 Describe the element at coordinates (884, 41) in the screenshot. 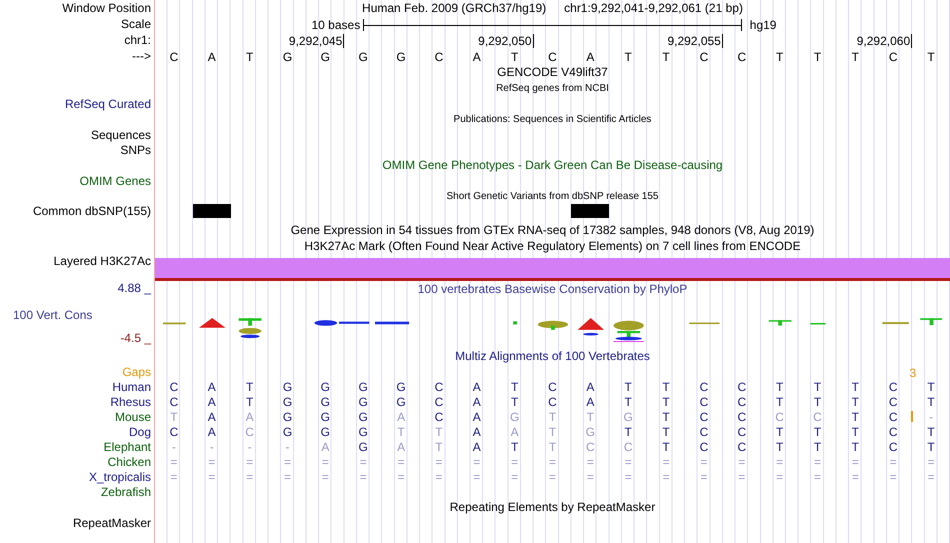

I see `position-tick: 9,292,060` at that location.